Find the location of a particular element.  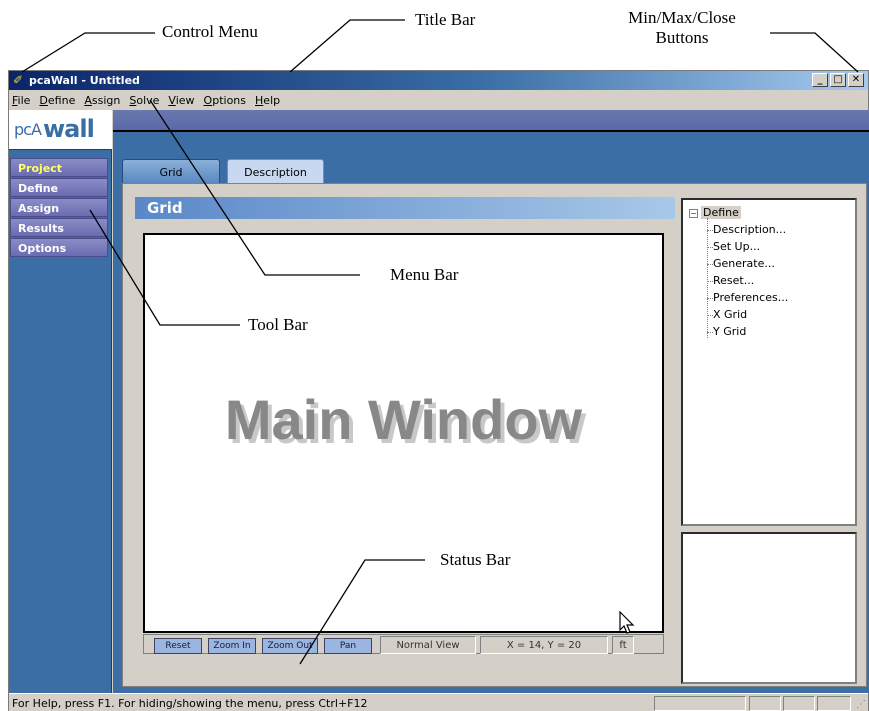

tree-connector is located at coordinates (707, 278).